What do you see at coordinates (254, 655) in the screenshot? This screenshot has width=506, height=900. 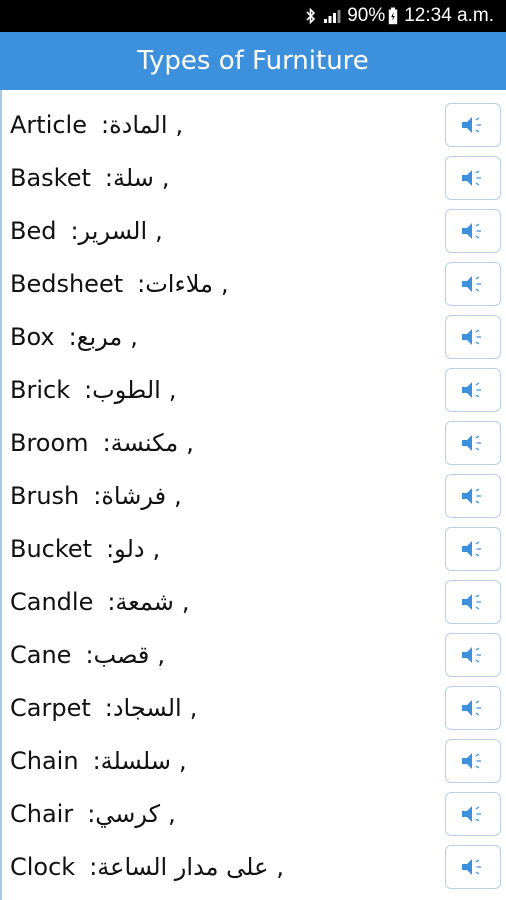 I see `list-item: Cane قصب:,` at bounding box center [254, 655].